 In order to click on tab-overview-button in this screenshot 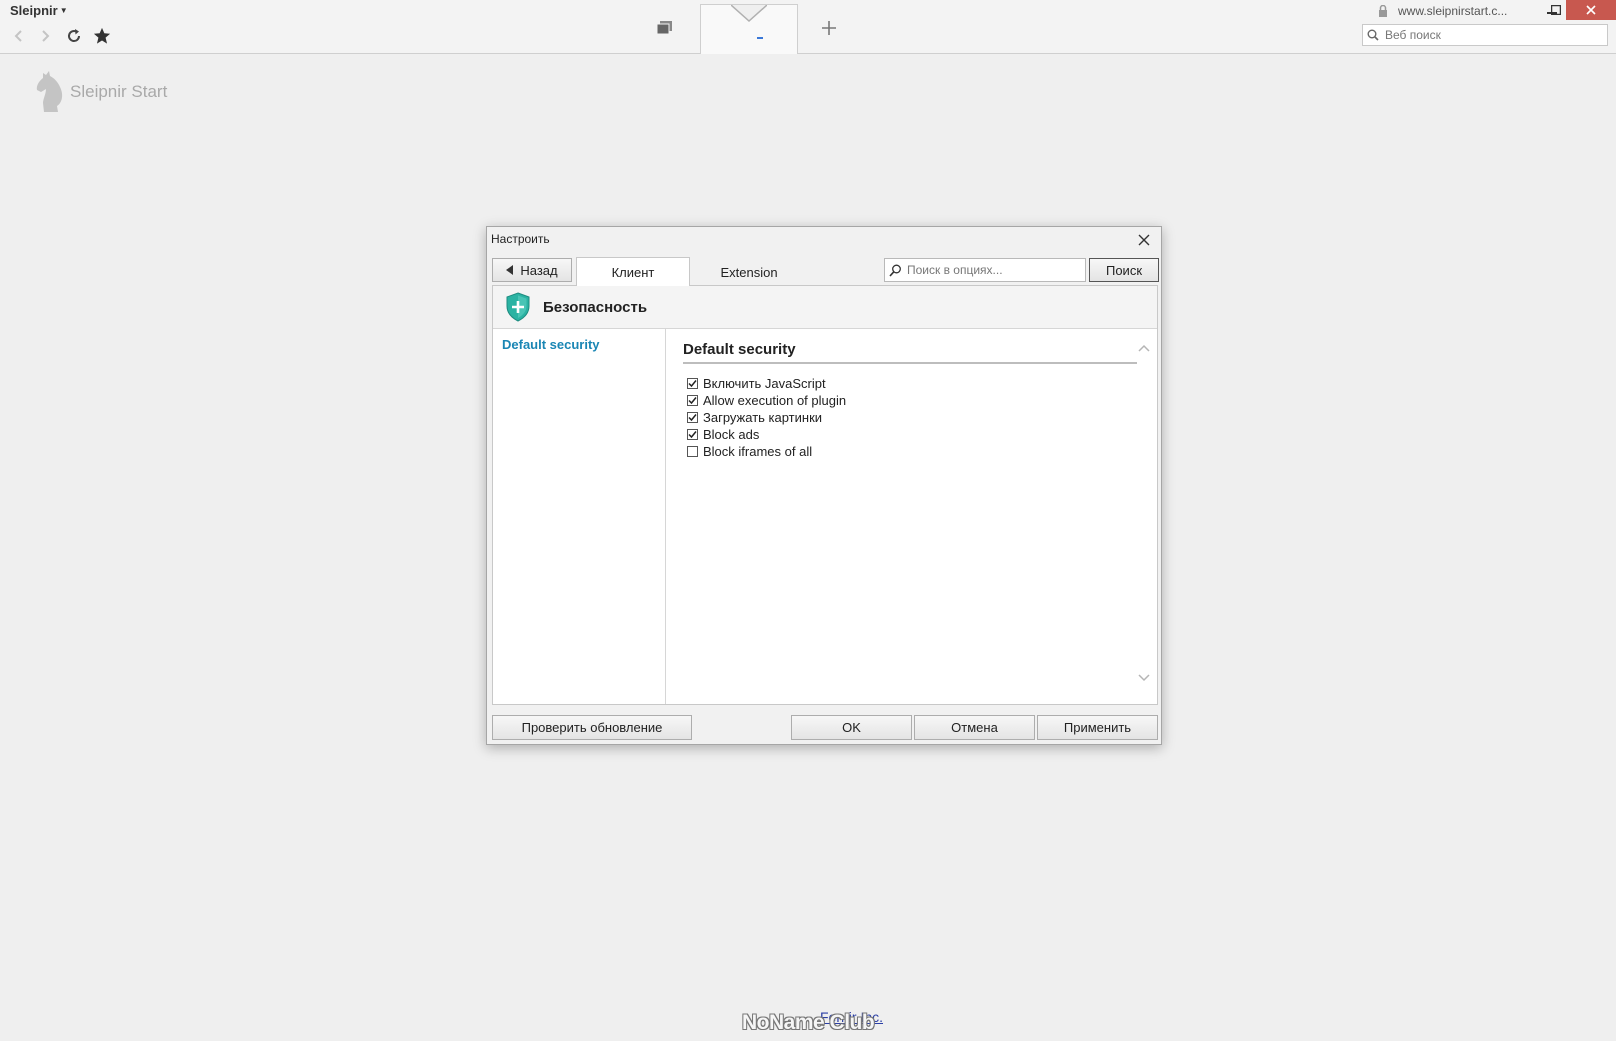, I will do `click(666, 29)`.